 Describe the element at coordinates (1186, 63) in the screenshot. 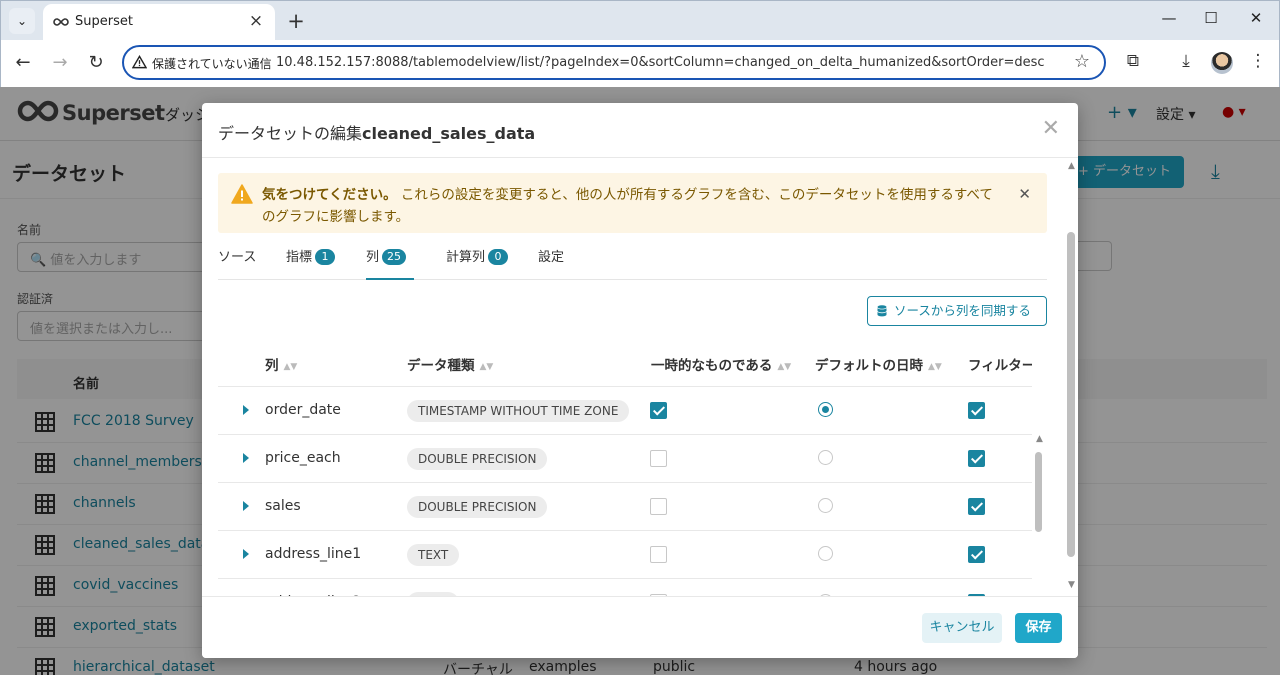

I see `download-icon: ⤓` at that location.